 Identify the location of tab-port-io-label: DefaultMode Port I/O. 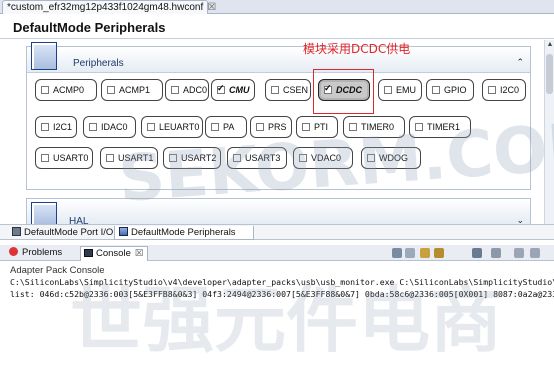
(69, 232).